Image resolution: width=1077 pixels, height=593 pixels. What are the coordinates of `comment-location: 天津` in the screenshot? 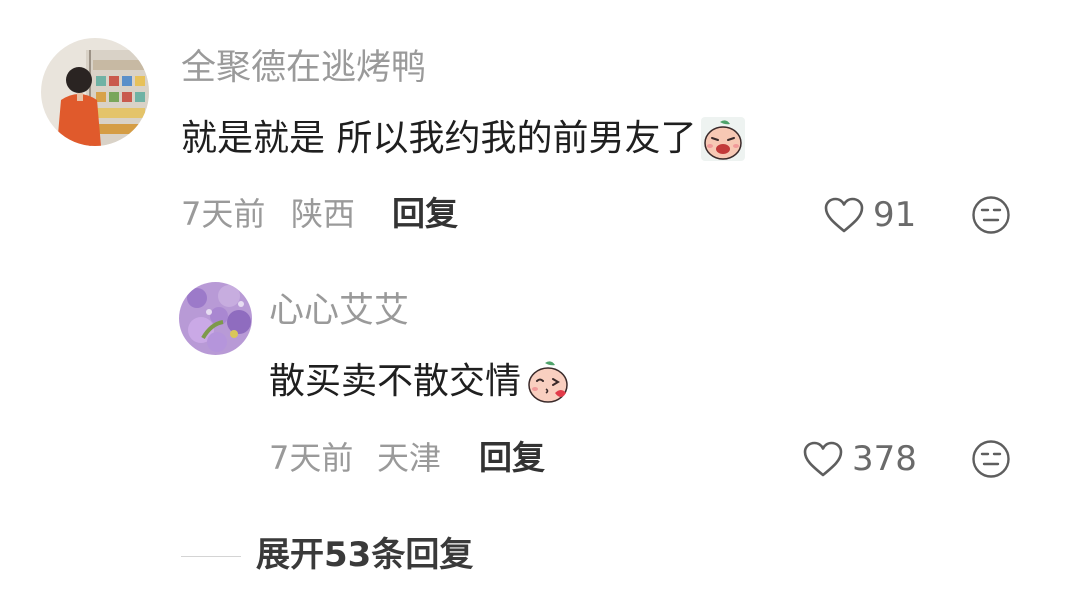 It's located at (409, 458).